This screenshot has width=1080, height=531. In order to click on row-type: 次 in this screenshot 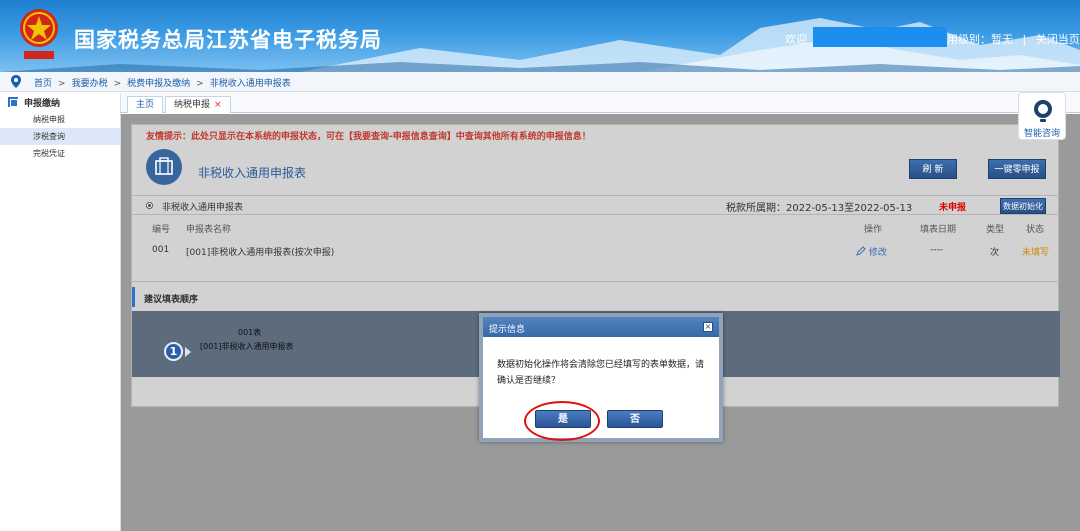, I will do `click(995, 253)`.